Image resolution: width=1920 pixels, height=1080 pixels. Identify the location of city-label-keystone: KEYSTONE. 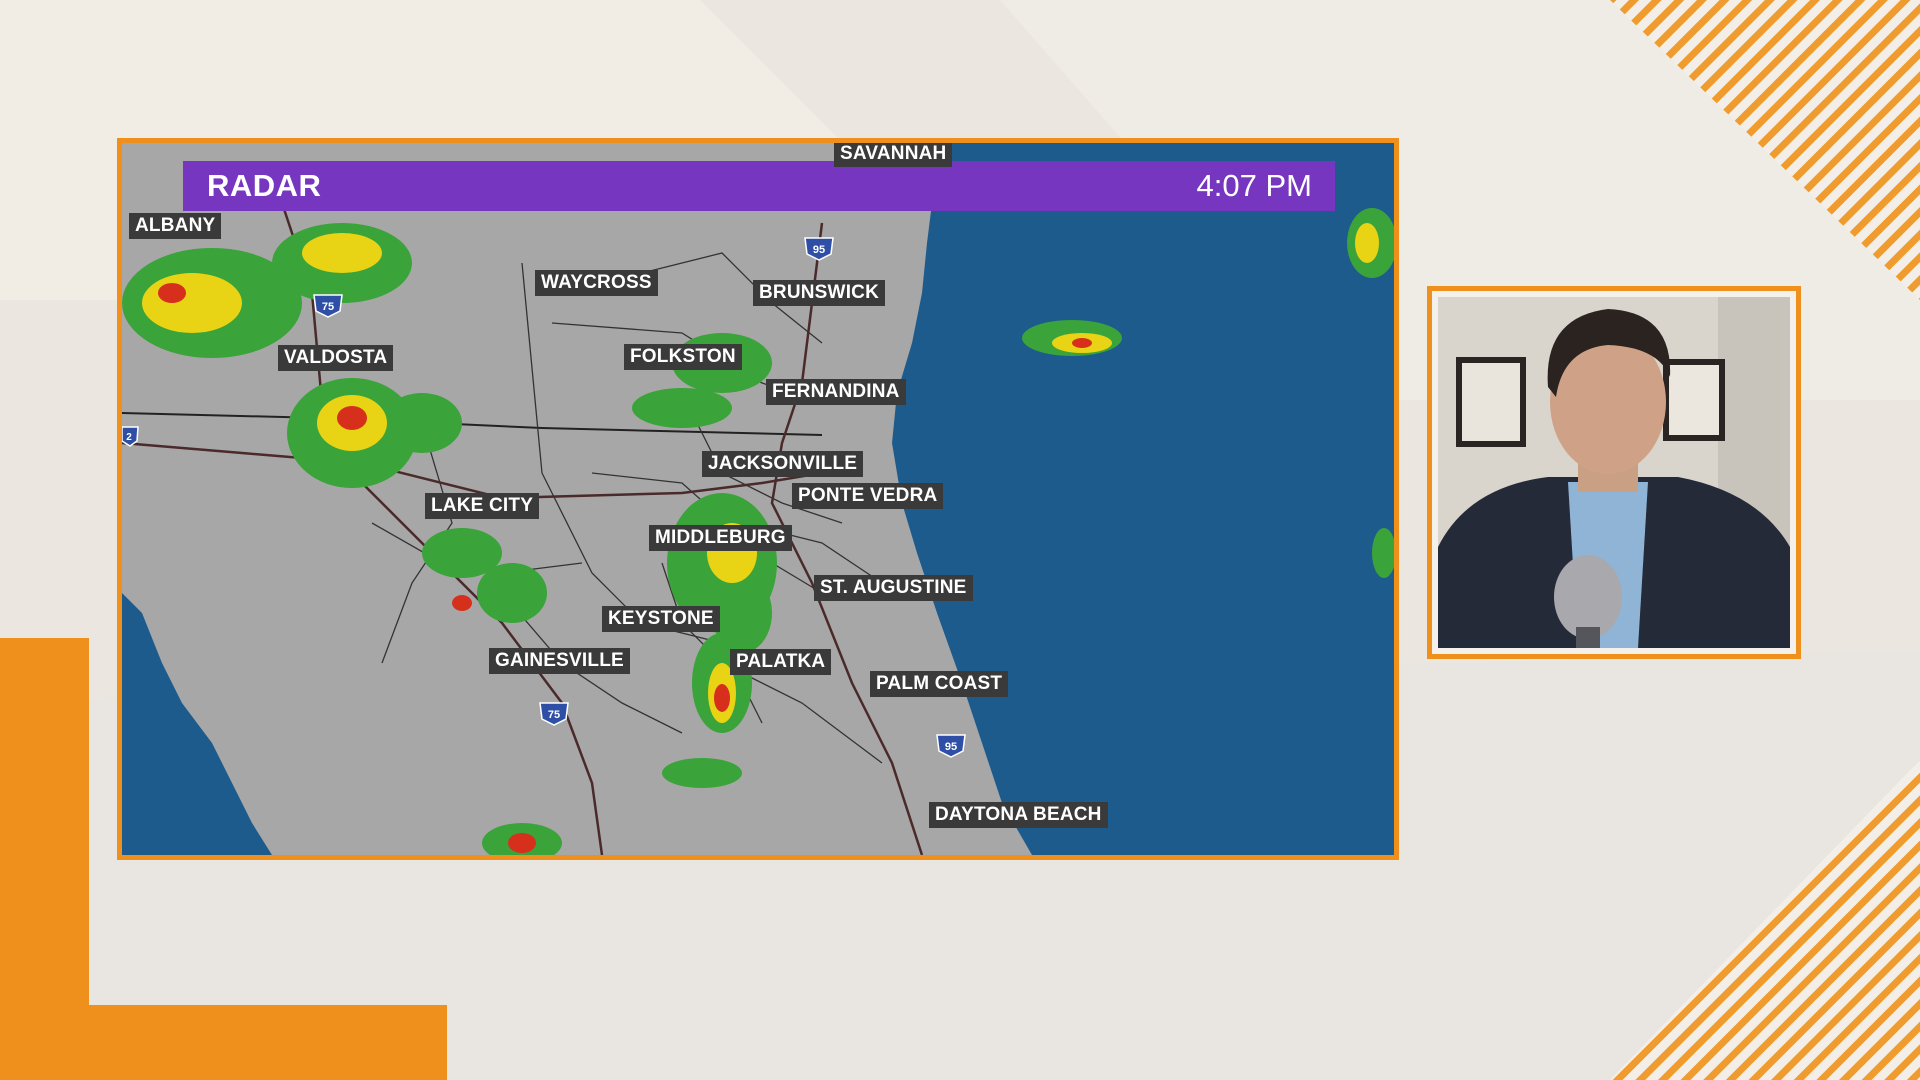
(661, 619).